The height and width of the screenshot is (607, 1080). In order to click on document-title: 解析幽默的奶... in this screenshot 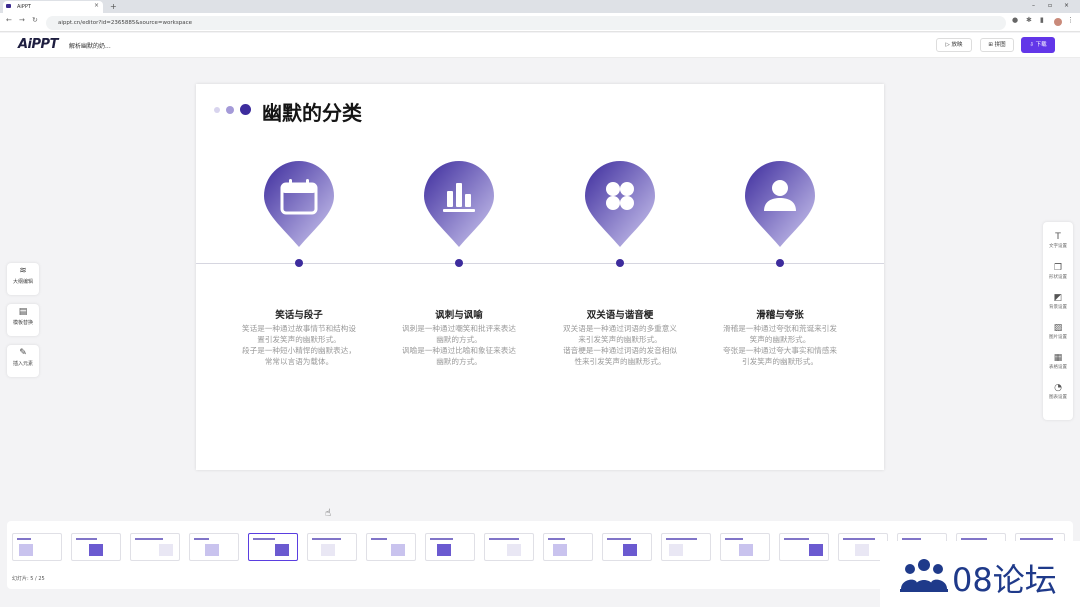, I will do `click(90, 45)`.